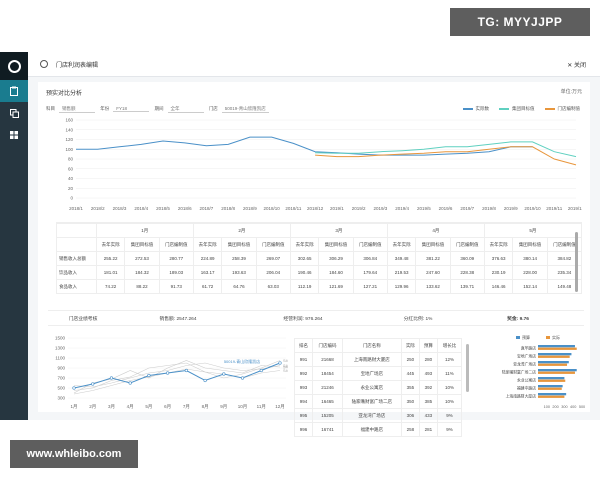  I want to click on year-select: FY18, so click(131, 109).